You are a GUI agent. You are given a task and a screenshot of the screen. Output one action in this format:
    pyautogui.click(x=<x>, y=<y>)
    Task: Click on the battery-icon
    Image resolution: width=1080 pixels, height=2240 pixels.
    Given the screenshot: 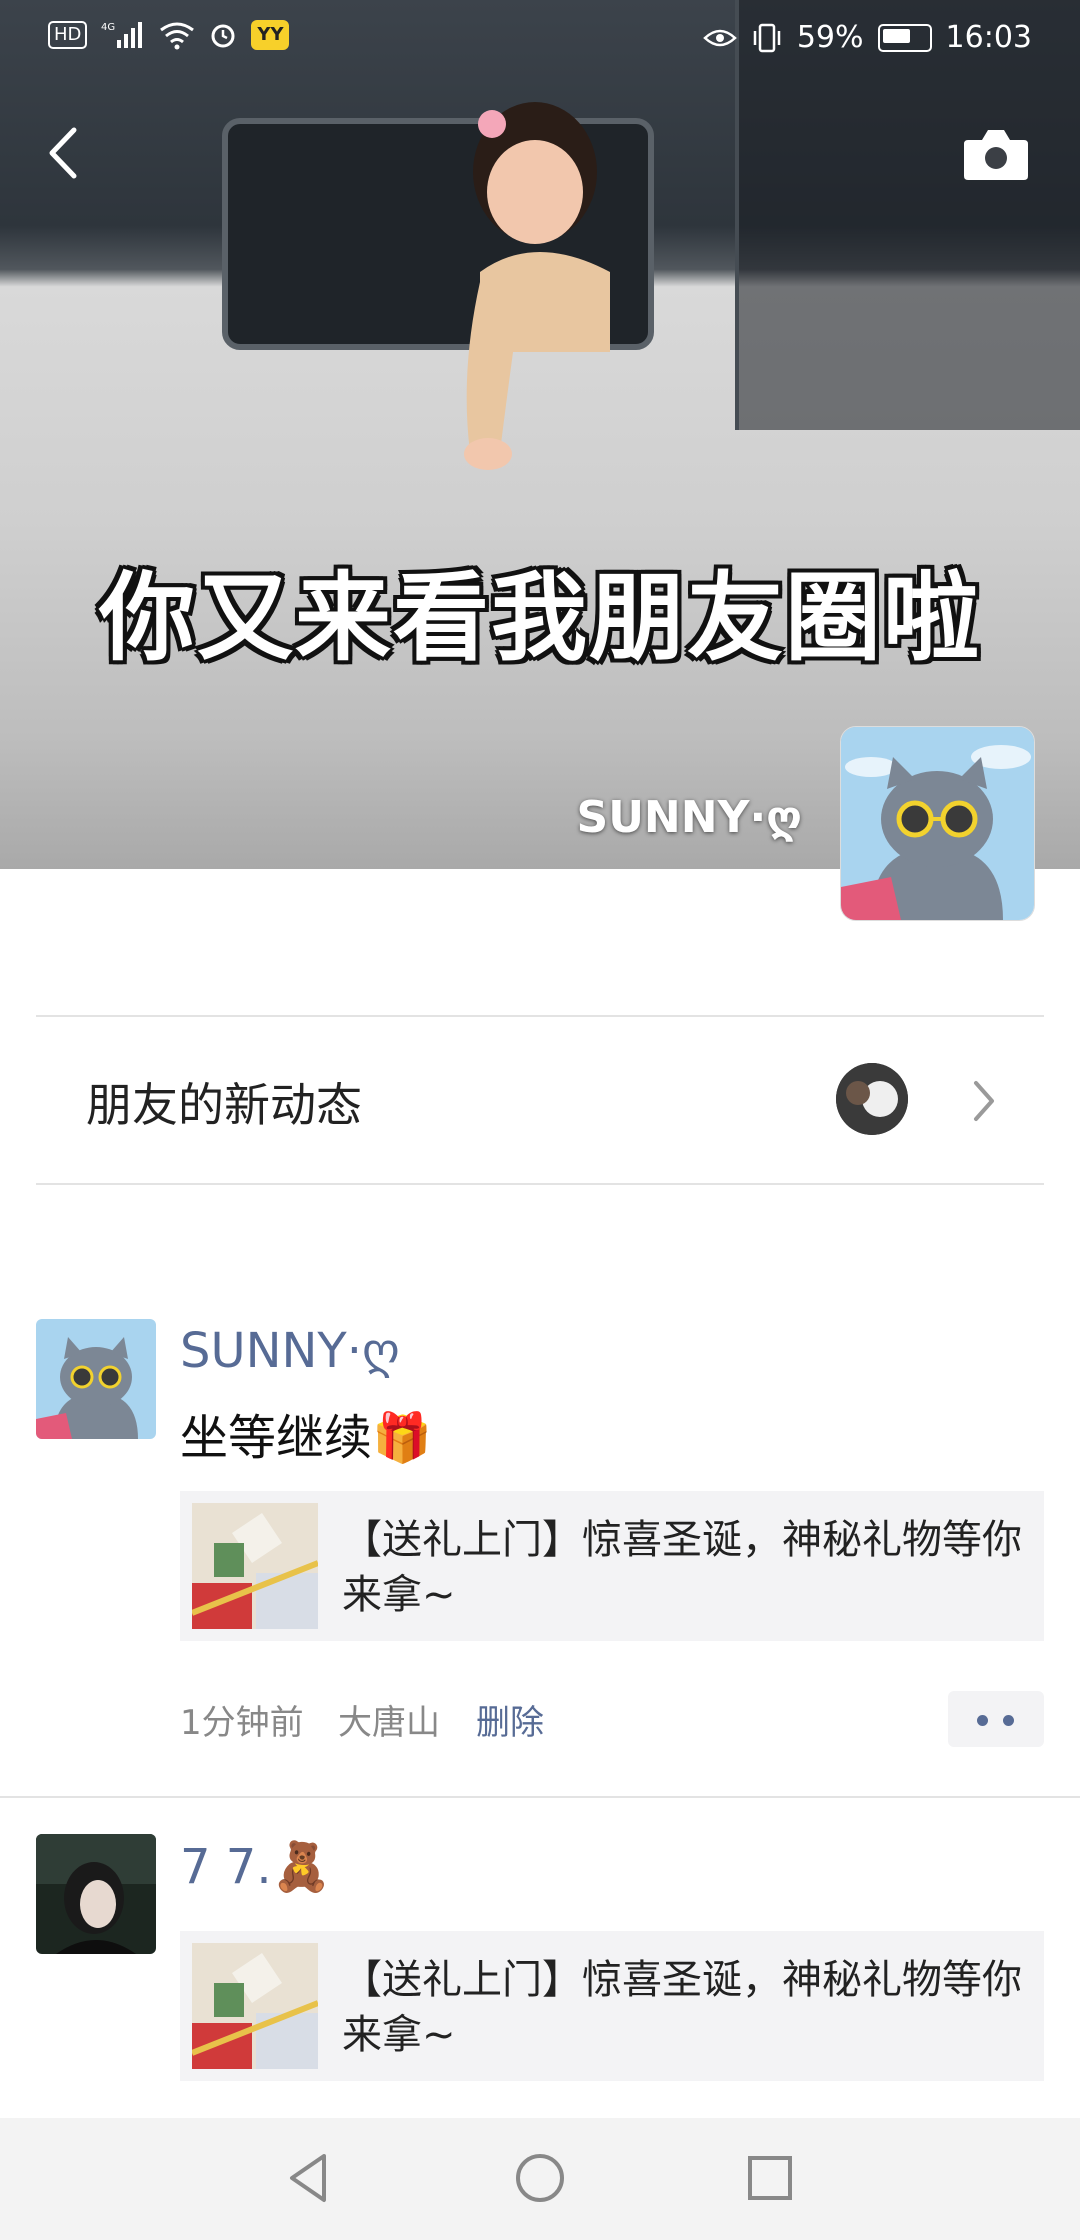 What is the action you would take?
    pyautogui.click(x=904, y=37)
    